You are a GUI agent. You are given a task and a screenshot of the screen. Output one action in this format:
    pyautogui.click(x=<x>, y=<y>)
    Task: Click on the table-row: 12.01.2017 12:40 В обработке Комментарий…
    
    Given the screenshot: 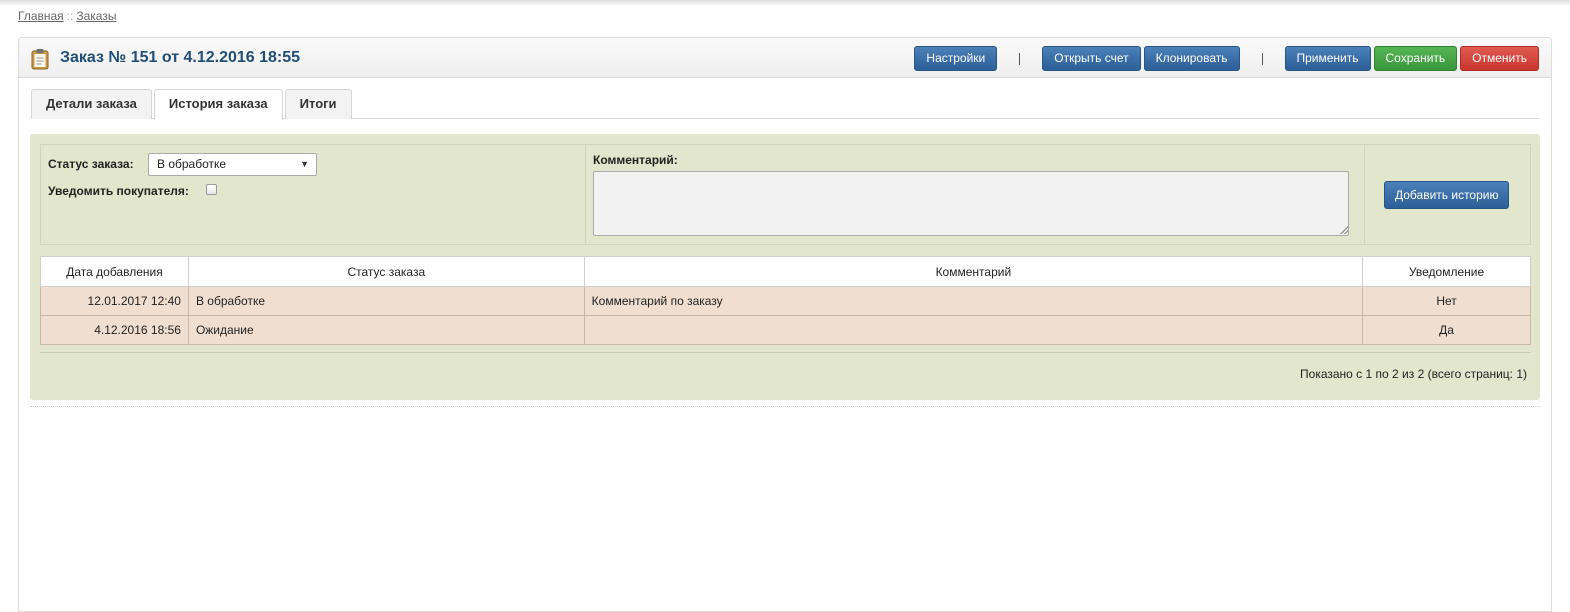 What is the action you would take?
    pyautogui.click(x=785, y=301)
    